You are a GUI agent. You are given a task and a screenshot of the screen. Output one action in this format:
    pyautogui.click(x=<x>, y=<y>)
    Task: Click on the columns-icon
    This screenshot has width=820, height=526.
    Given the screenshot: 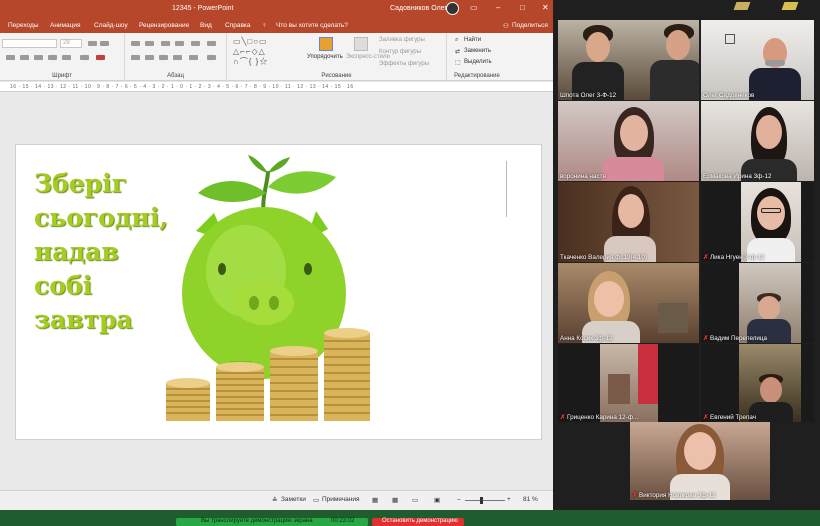 What is the action you would take?
    pyautogui.click(x=193, y=57)
    